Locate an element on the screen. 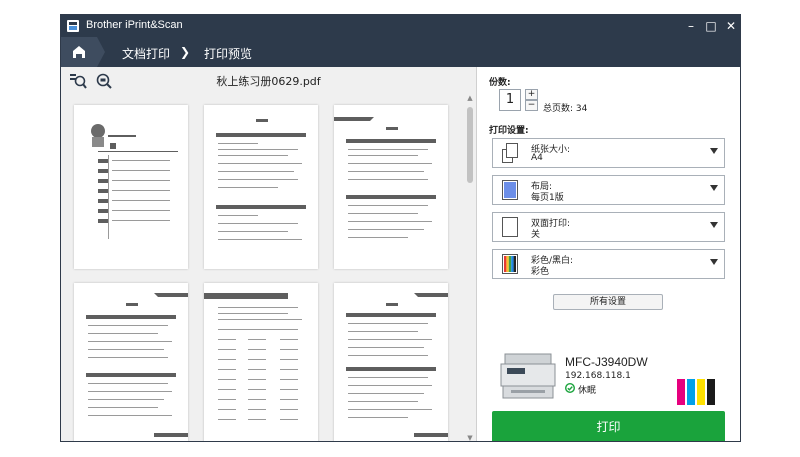 This screenshot has width=800, height=457. chevron-right-icon: ❯ is located at coordinates (185, 52).